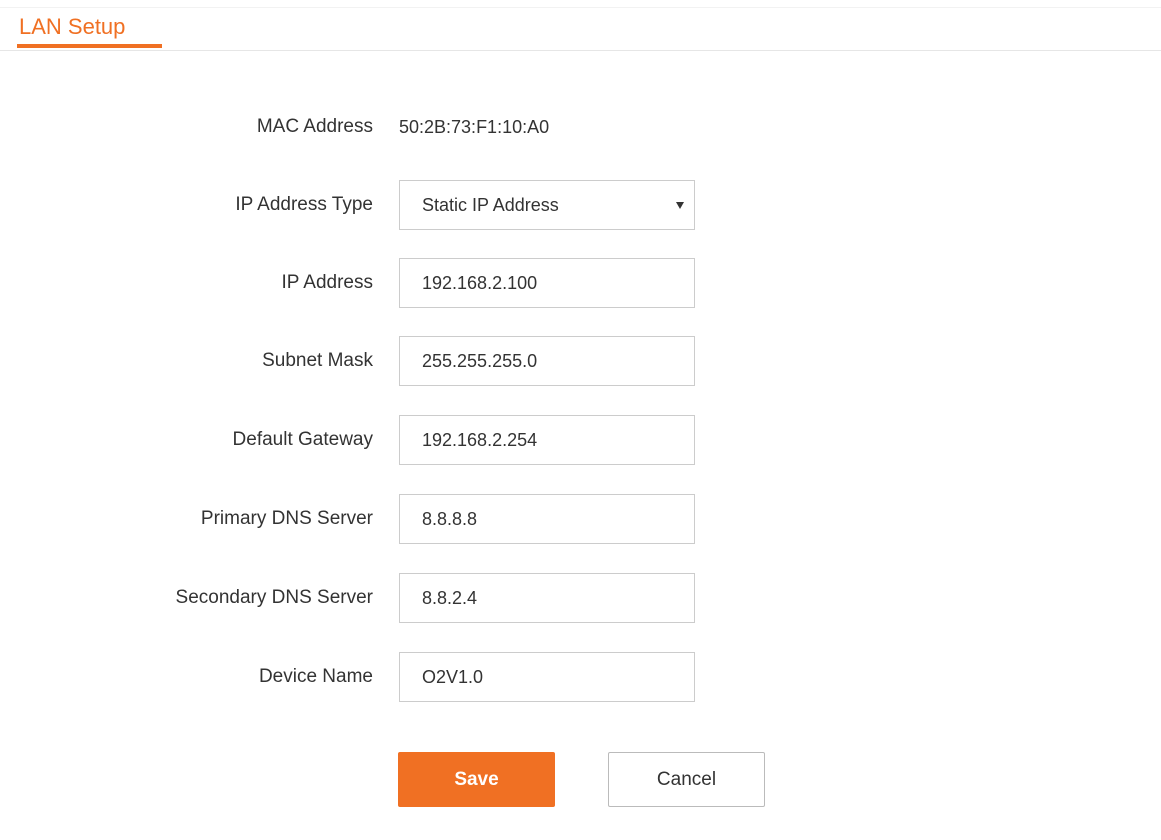 The height and width of the screenshot is (840, 1161). I want to click on ip-address-label: IP Address, so click(327, 282).